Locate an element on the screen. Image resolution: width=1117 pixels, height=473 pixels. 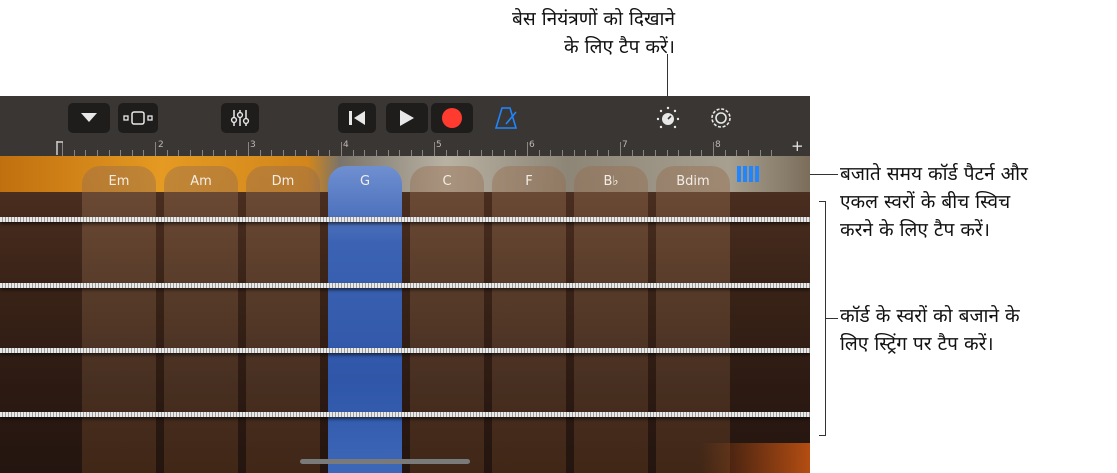
chord-strip: B♭ is located at coordinates (611, 319).